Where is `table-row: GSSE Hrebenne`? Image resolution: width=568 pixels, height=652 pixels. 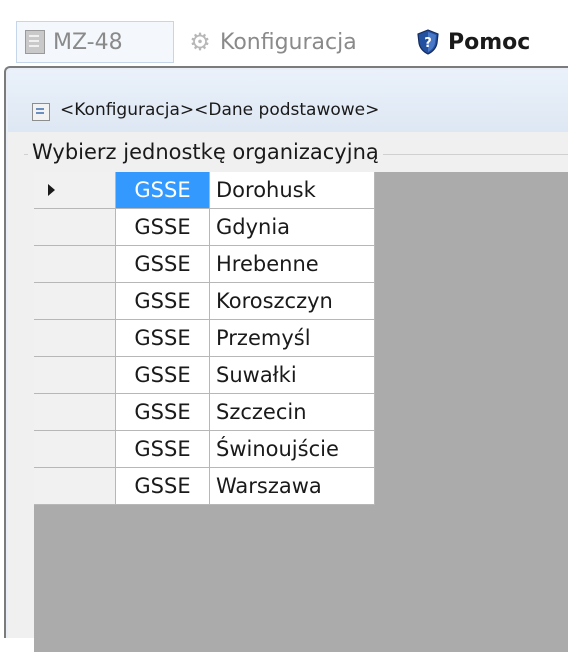
table-row: GSSE Hrebenne is located at coordinates (204, 264).